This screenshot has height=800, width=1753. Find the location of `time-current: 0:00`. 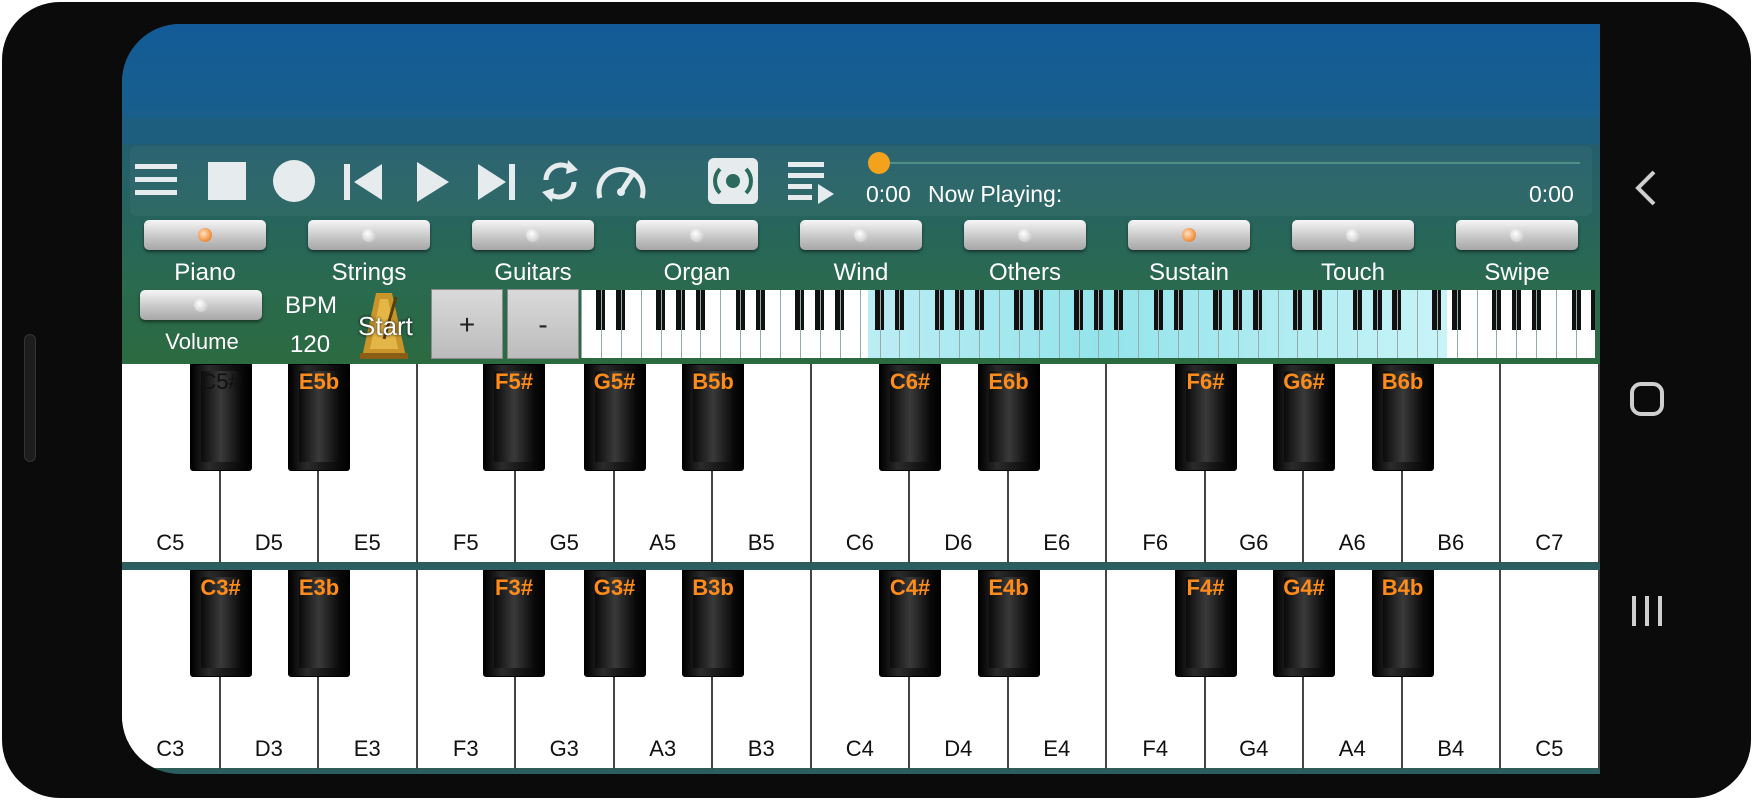

time-current: 0:00 is located at coordinates (888, 194).